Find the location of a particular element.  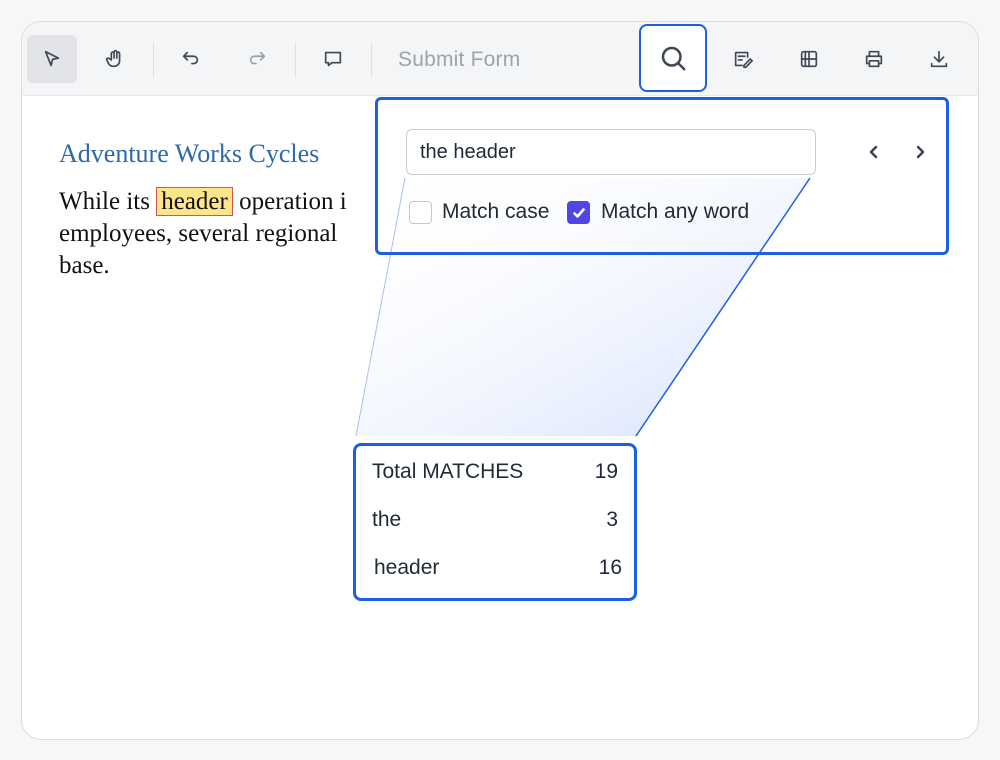

comment-bubble-icon is located at coordinates (333, 59).